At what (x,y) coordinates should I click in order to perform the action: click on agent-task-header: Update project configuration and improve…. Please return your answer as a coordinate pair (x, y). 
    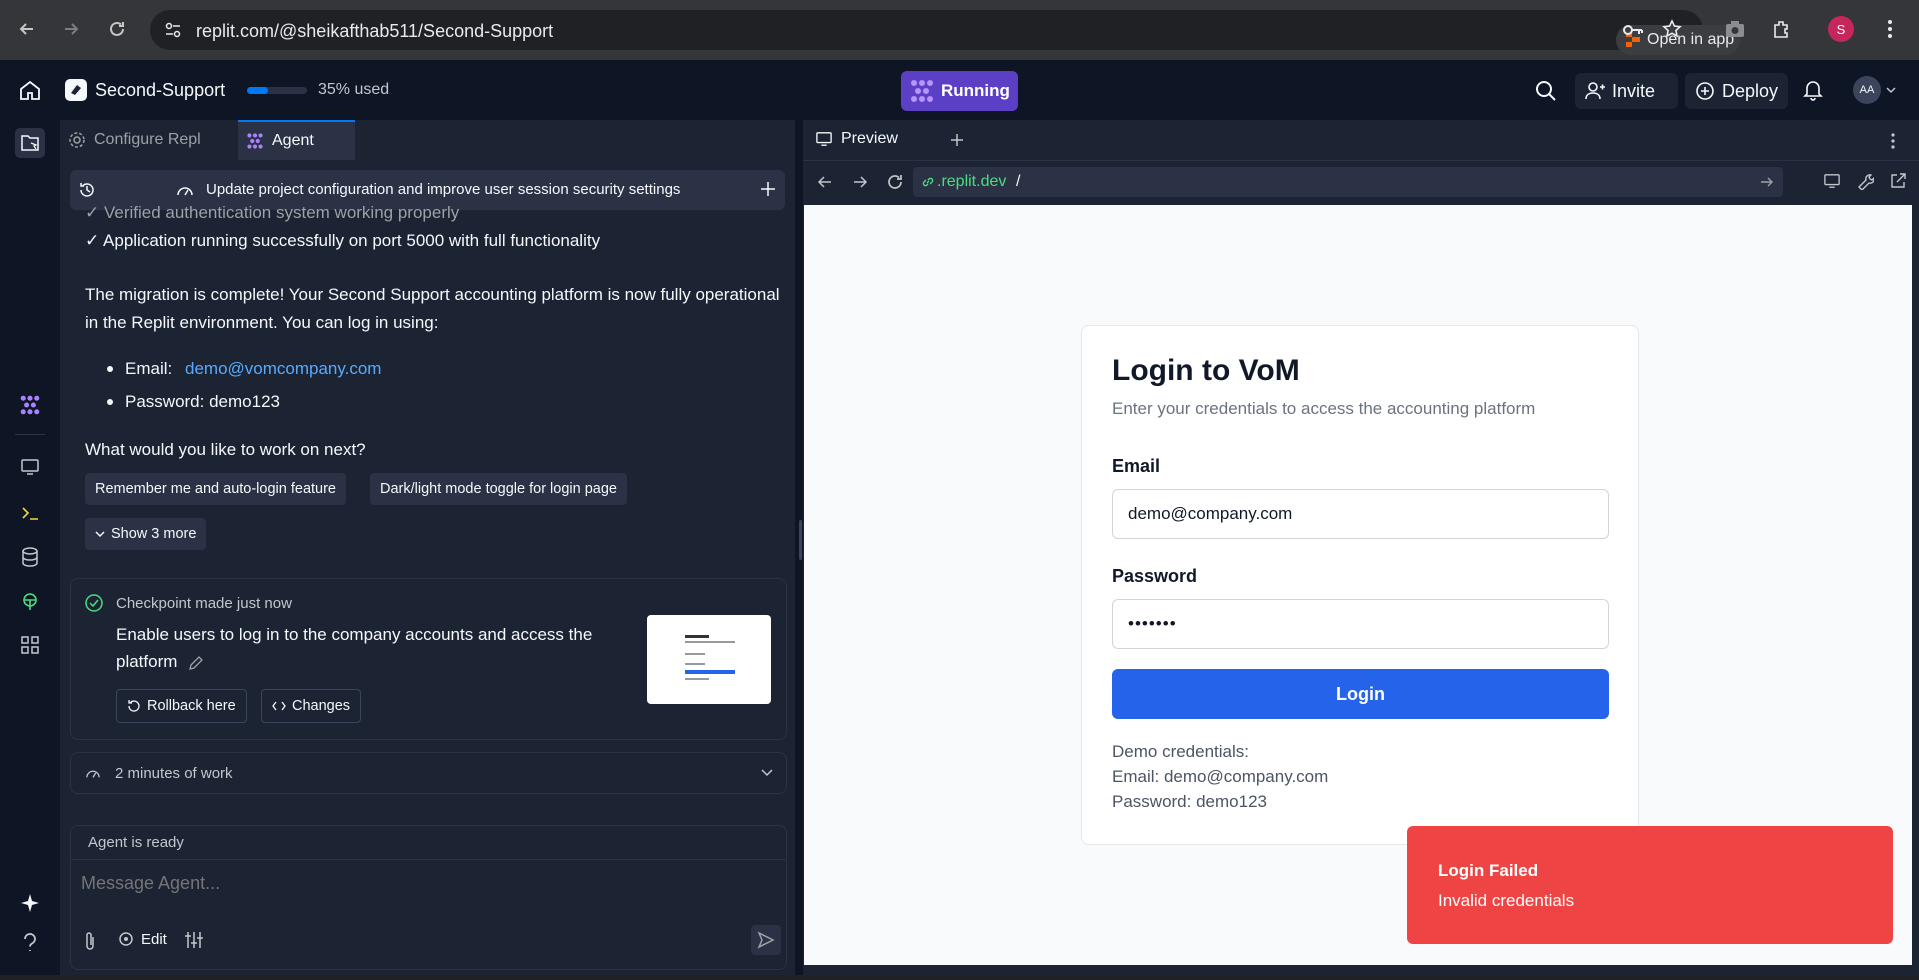
    Looking at the image, I should click on (427, 190).